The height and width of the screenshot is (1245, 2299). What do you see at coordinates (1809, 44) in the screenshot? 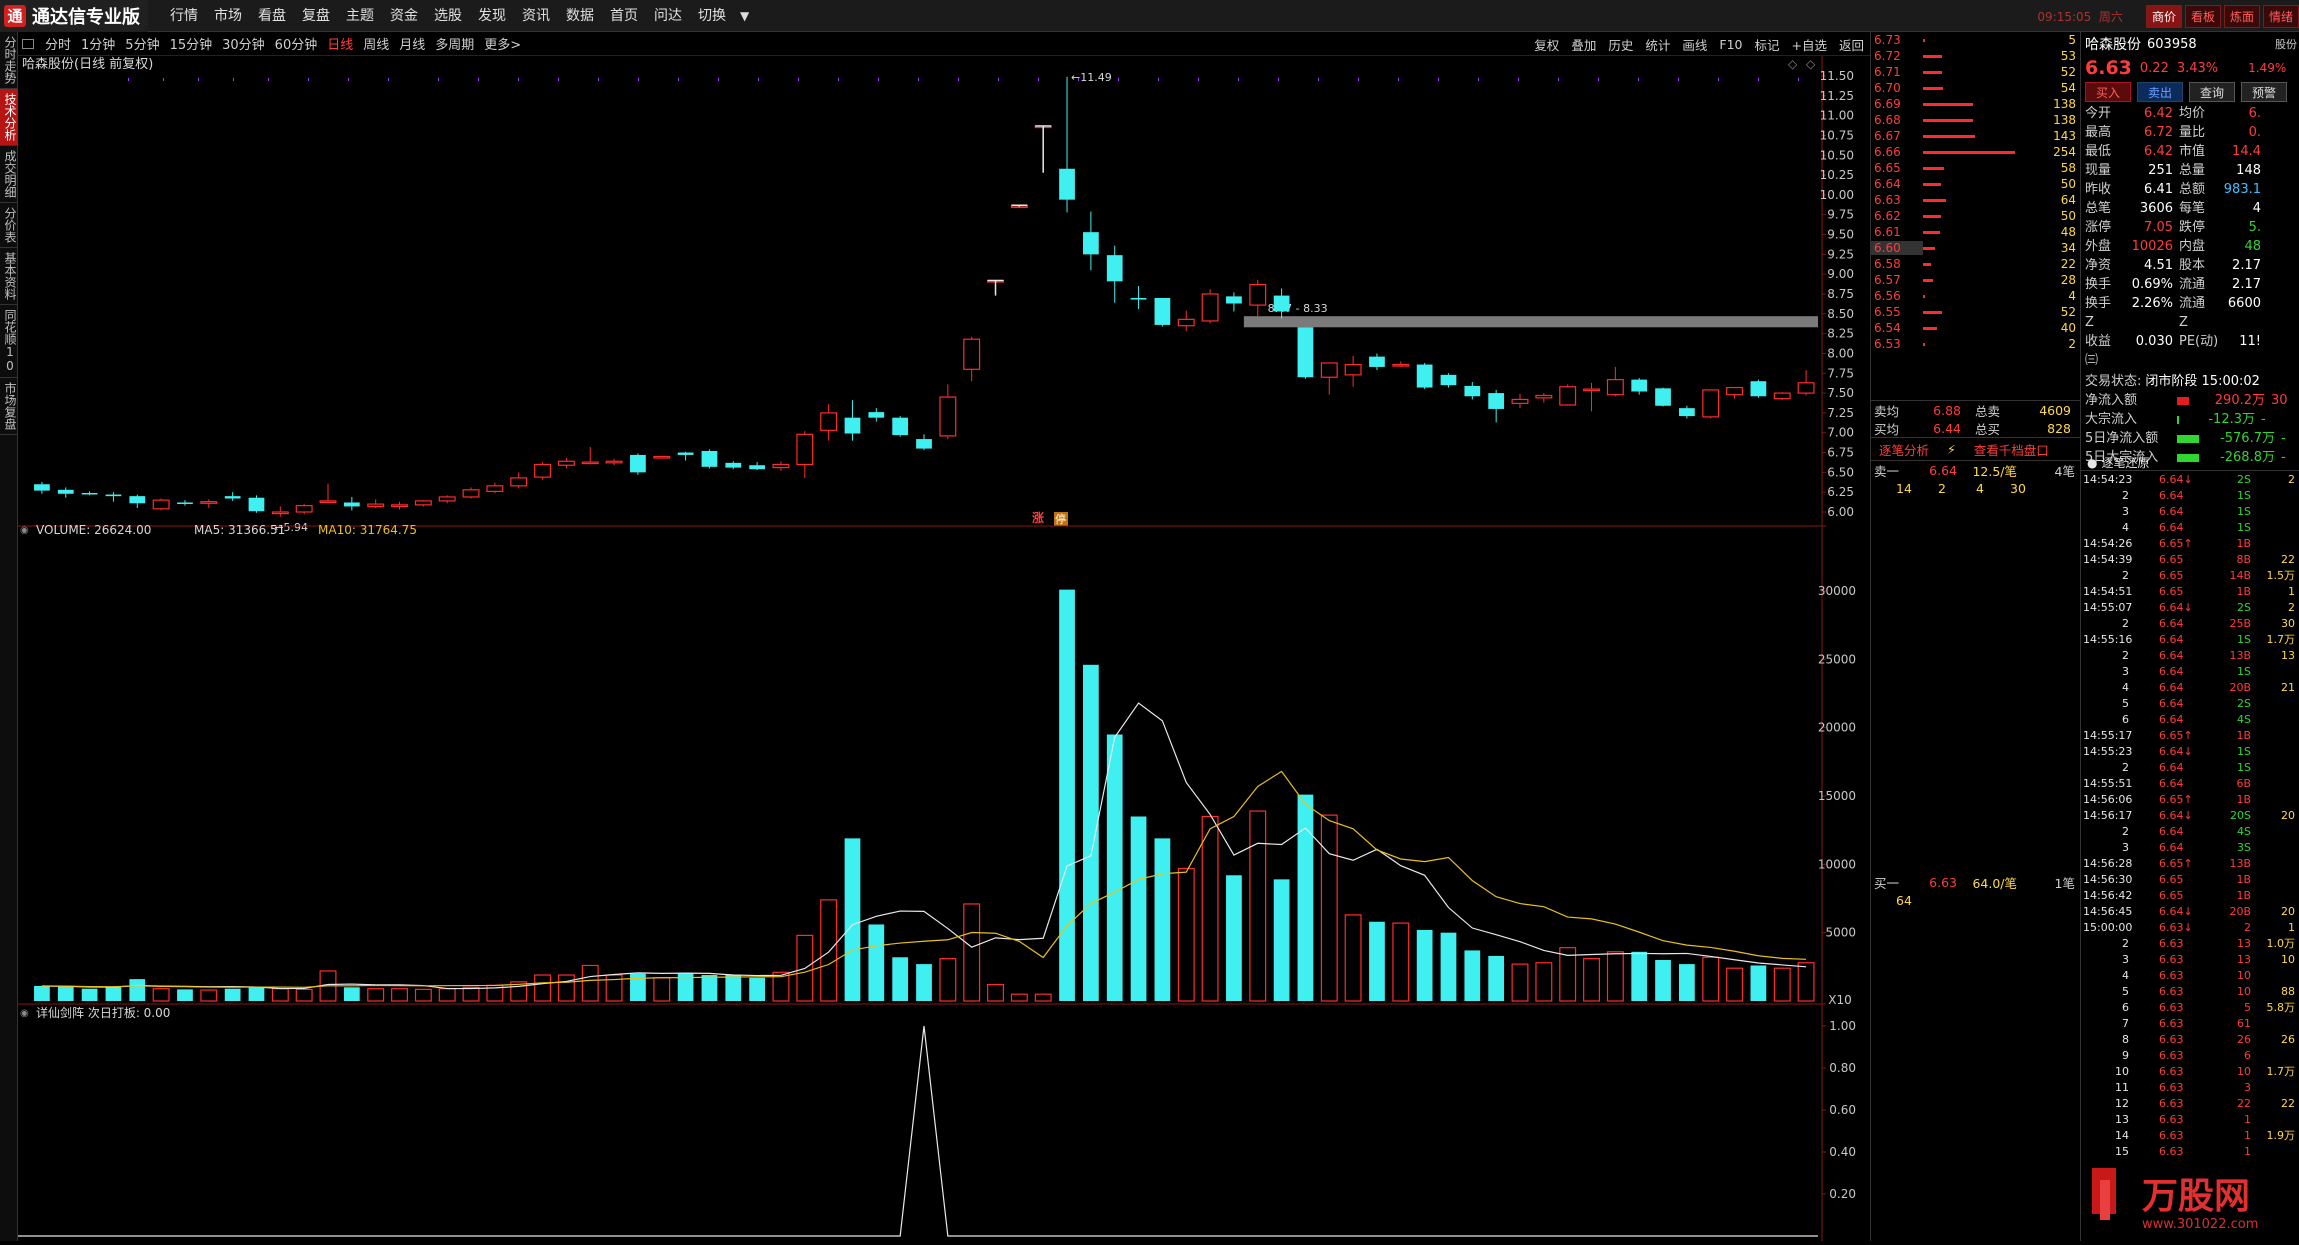
I see `tool-7: +自选` at bounding box center [1809, 44].